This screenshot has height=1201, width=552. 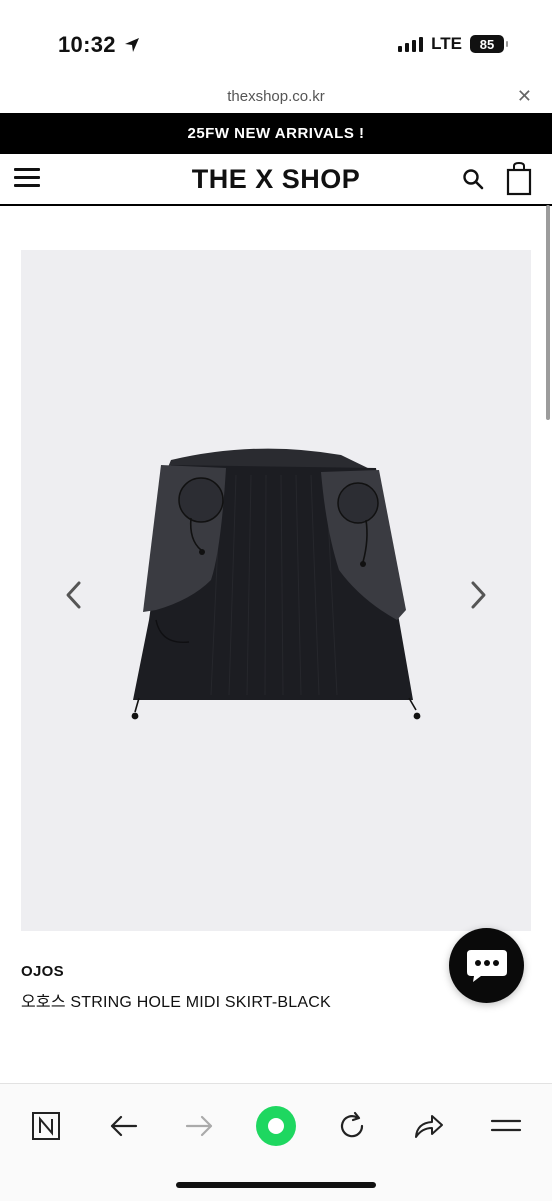 I want to click on share-icon, so click(x=429, y=1126).